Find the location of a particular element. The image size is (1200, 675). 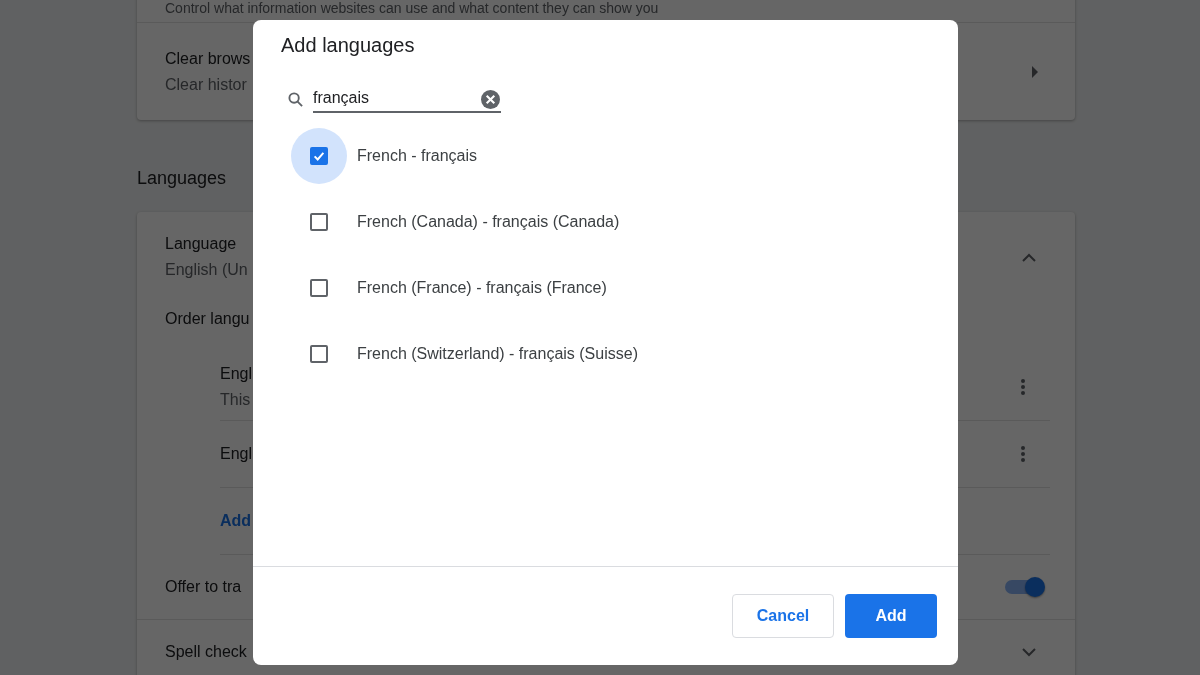

row-title: Offer to tra is located at coordinates (203, 587).